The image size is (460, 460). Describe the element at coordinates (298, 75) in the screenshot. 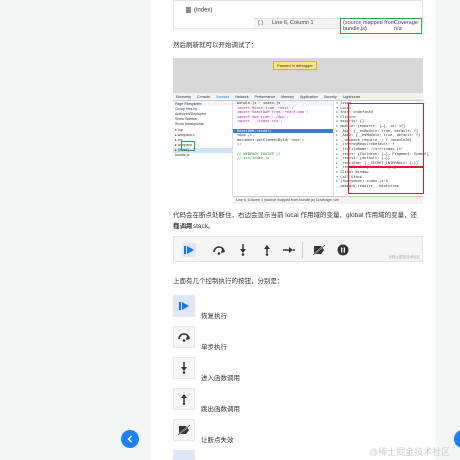

I see `browser-viewport: Paused in debugger` at that location.